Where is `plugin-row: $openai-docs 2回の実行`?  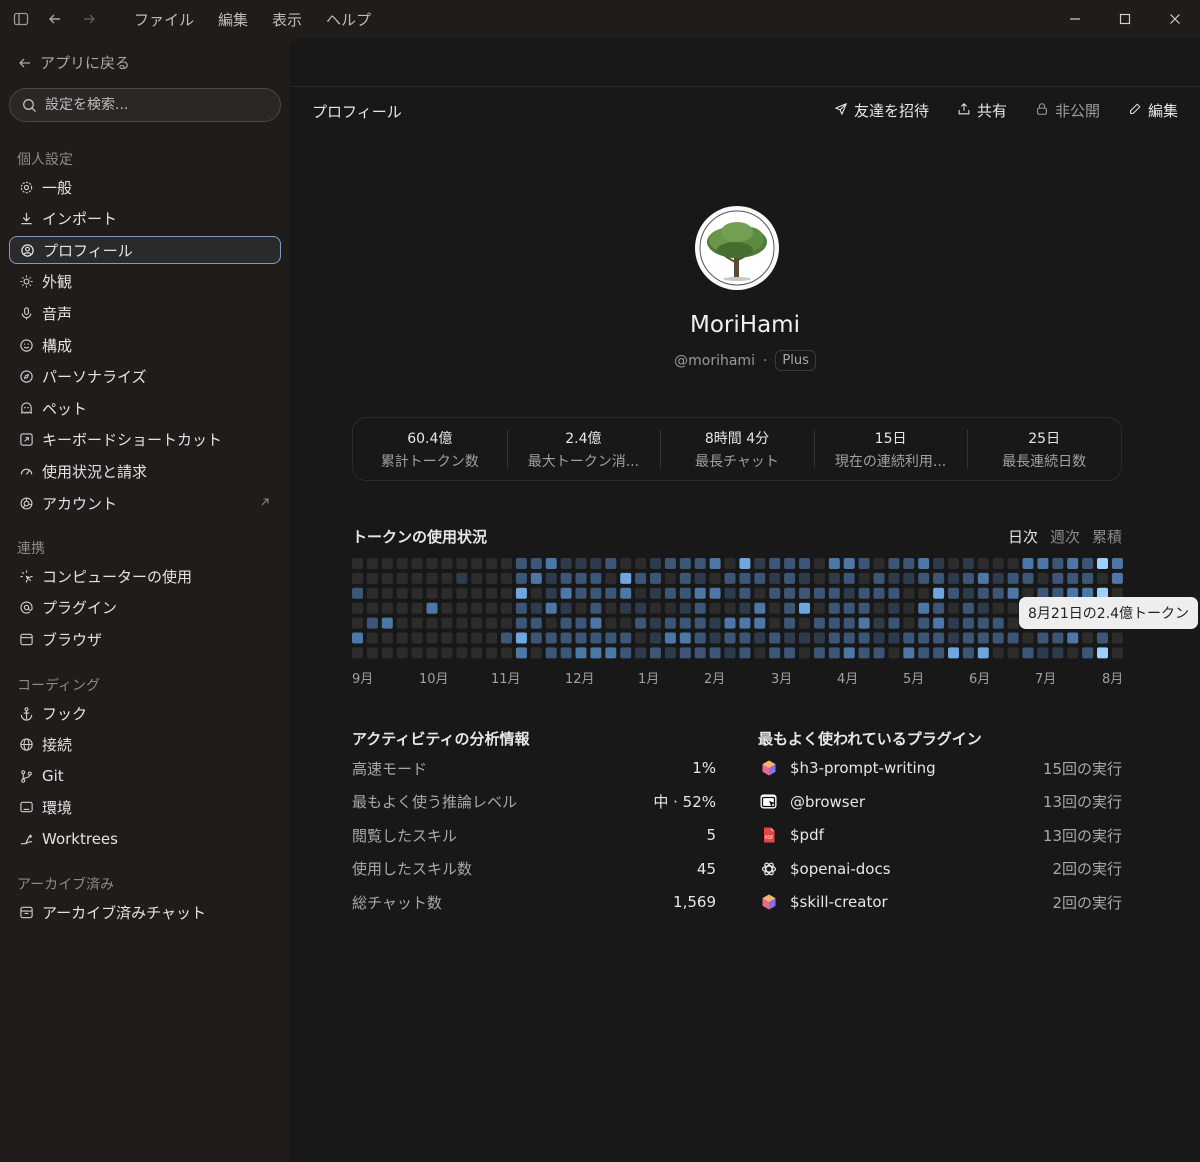
plugin-row: $openai-docs 2回の実行 is located at coordinates (940, 869).